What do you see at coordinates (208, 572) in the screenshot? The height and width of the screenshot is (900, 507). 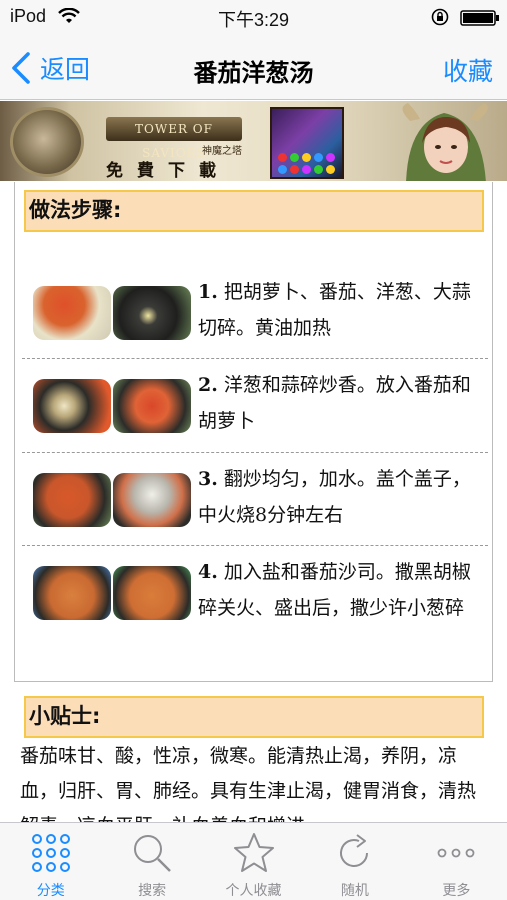 I see `step-number: 4.` at bounding box center [208, 572].